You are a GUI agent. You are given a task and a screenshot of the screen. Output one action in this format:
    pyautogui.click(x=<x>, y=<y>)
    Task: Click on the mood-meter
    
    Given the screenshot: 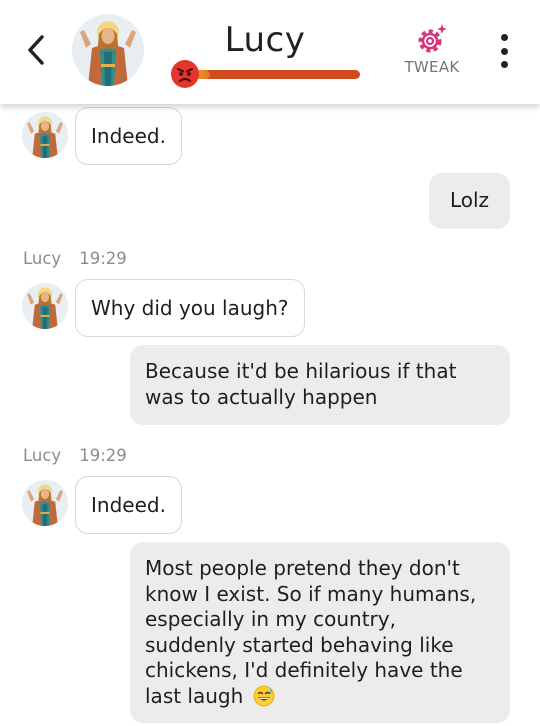 What is the action you would take?
    pyautogui.click(x=273, y=74)
    